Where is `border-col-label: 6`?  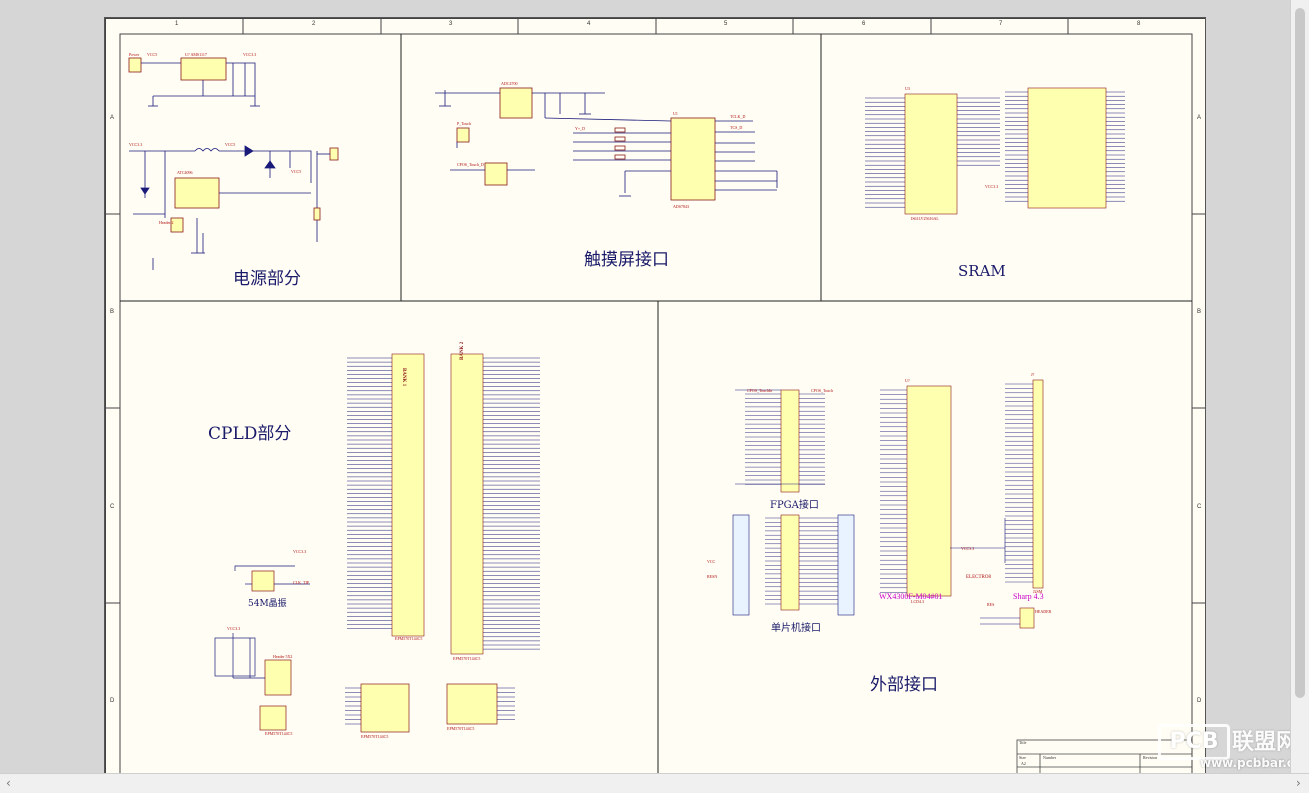
border-col-label: 6 is located at coordinates (864, 24).